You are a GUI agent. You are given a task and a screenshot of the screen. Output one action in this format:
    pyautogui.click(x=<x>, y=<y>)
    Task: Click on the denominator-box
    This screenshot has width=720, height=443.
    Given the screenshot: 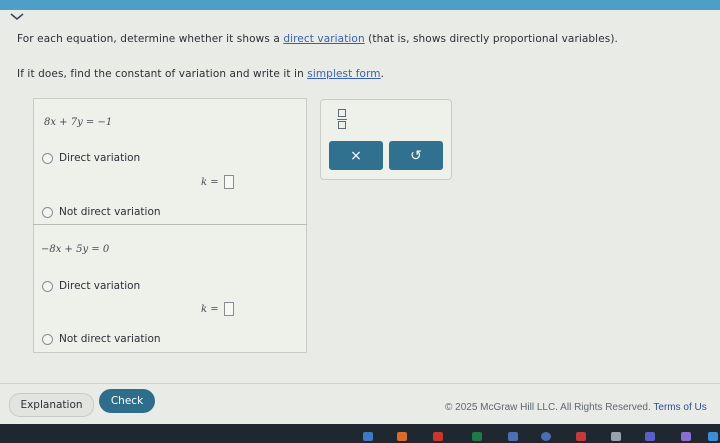 What is the action you would take?
    pyautogui.click(x=342, y=125)
    